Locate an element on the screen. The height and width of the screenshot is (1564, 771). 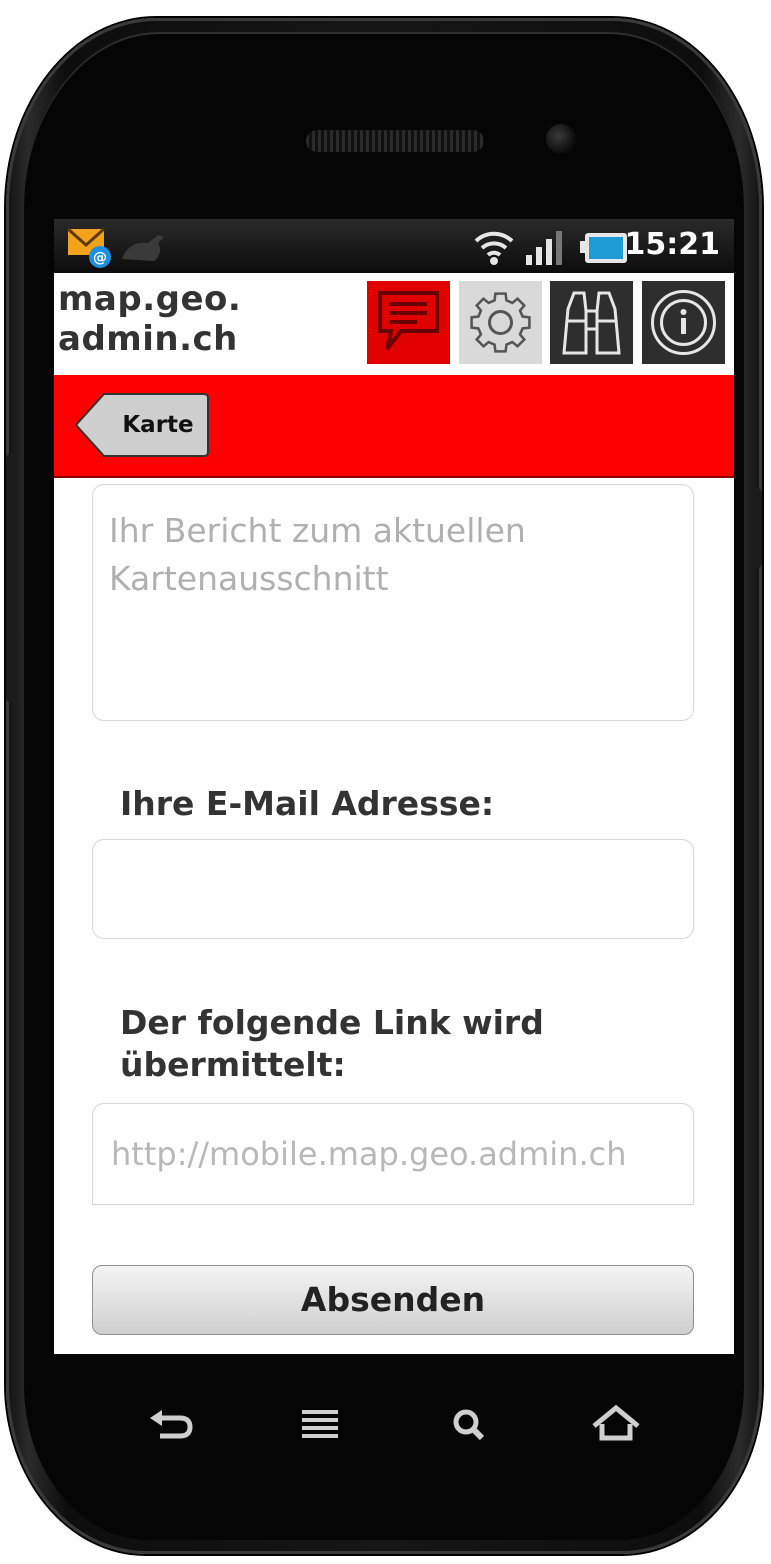
home-icon is located at coordinates (616, 1422).